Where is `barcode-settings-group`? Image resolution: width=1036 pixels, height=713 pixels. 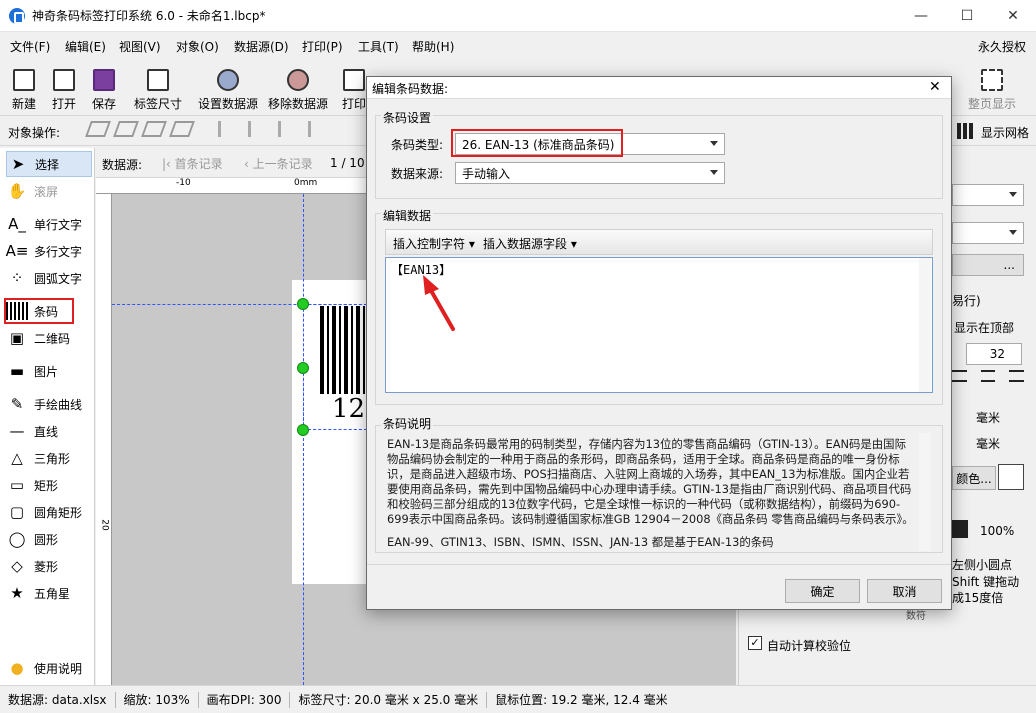 barcode-settings-group is located at coordinates (659, 157).